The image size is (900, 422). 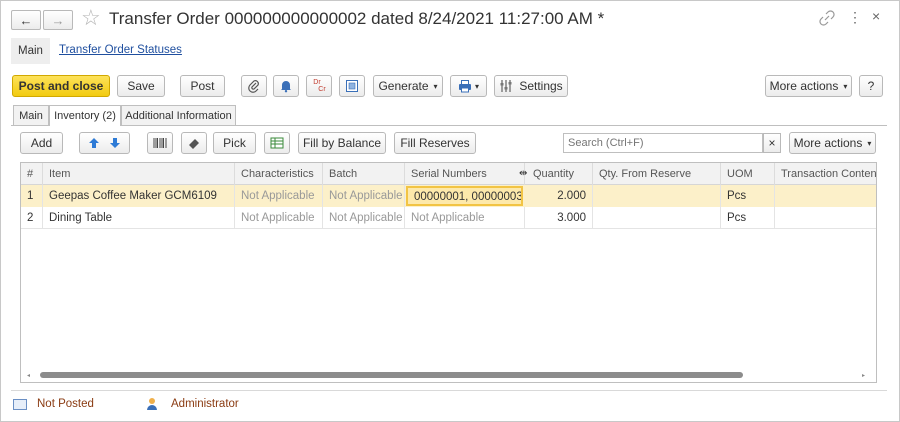 I want to click on user-icon, so click(x=152, y=404).